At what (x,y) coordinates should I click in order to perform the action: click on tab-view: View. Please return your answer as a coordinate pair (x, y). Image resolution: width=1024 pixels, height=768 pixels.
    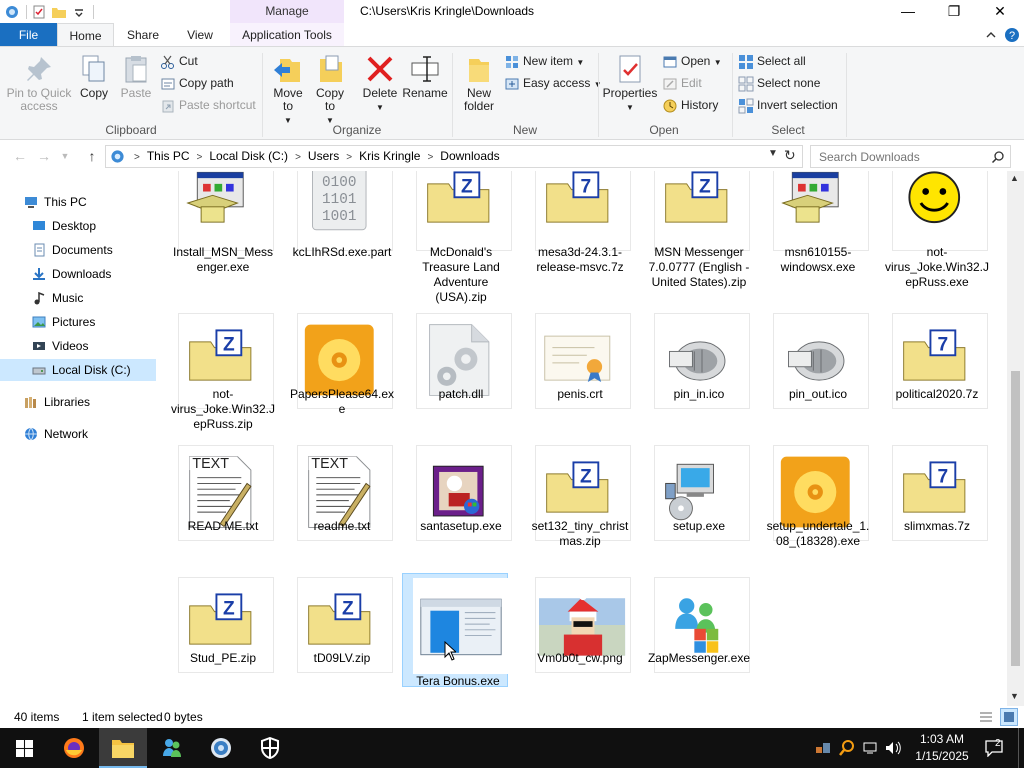
    Looking at the image, I should click on (200, 35).